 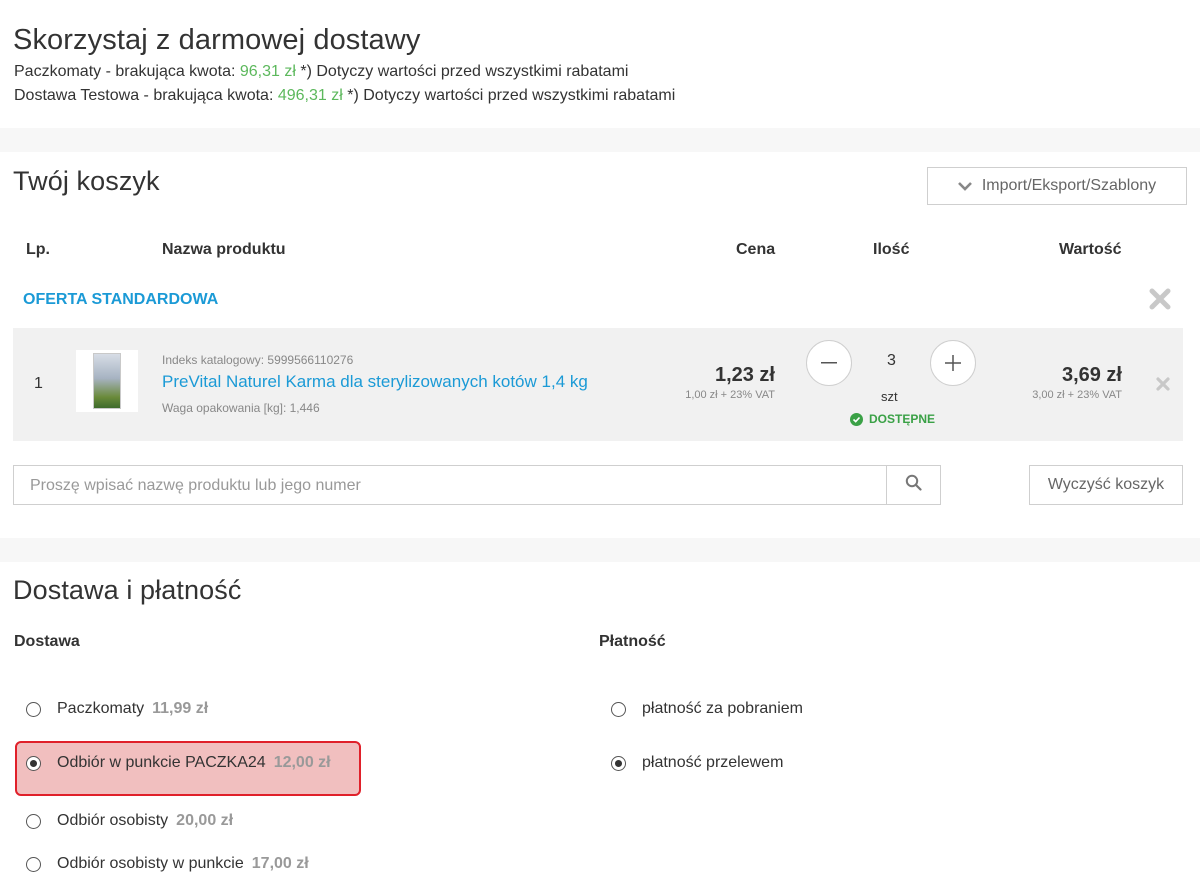 I want to click on shipping-heading: Dostawa, so click(x=47, y=641).